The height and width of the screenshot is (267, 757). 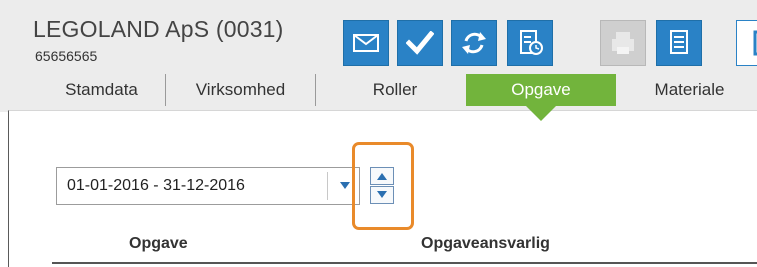 I want to click on period-value: 01-01-2016 - 31-12-2016, so click(x=156, y=185).